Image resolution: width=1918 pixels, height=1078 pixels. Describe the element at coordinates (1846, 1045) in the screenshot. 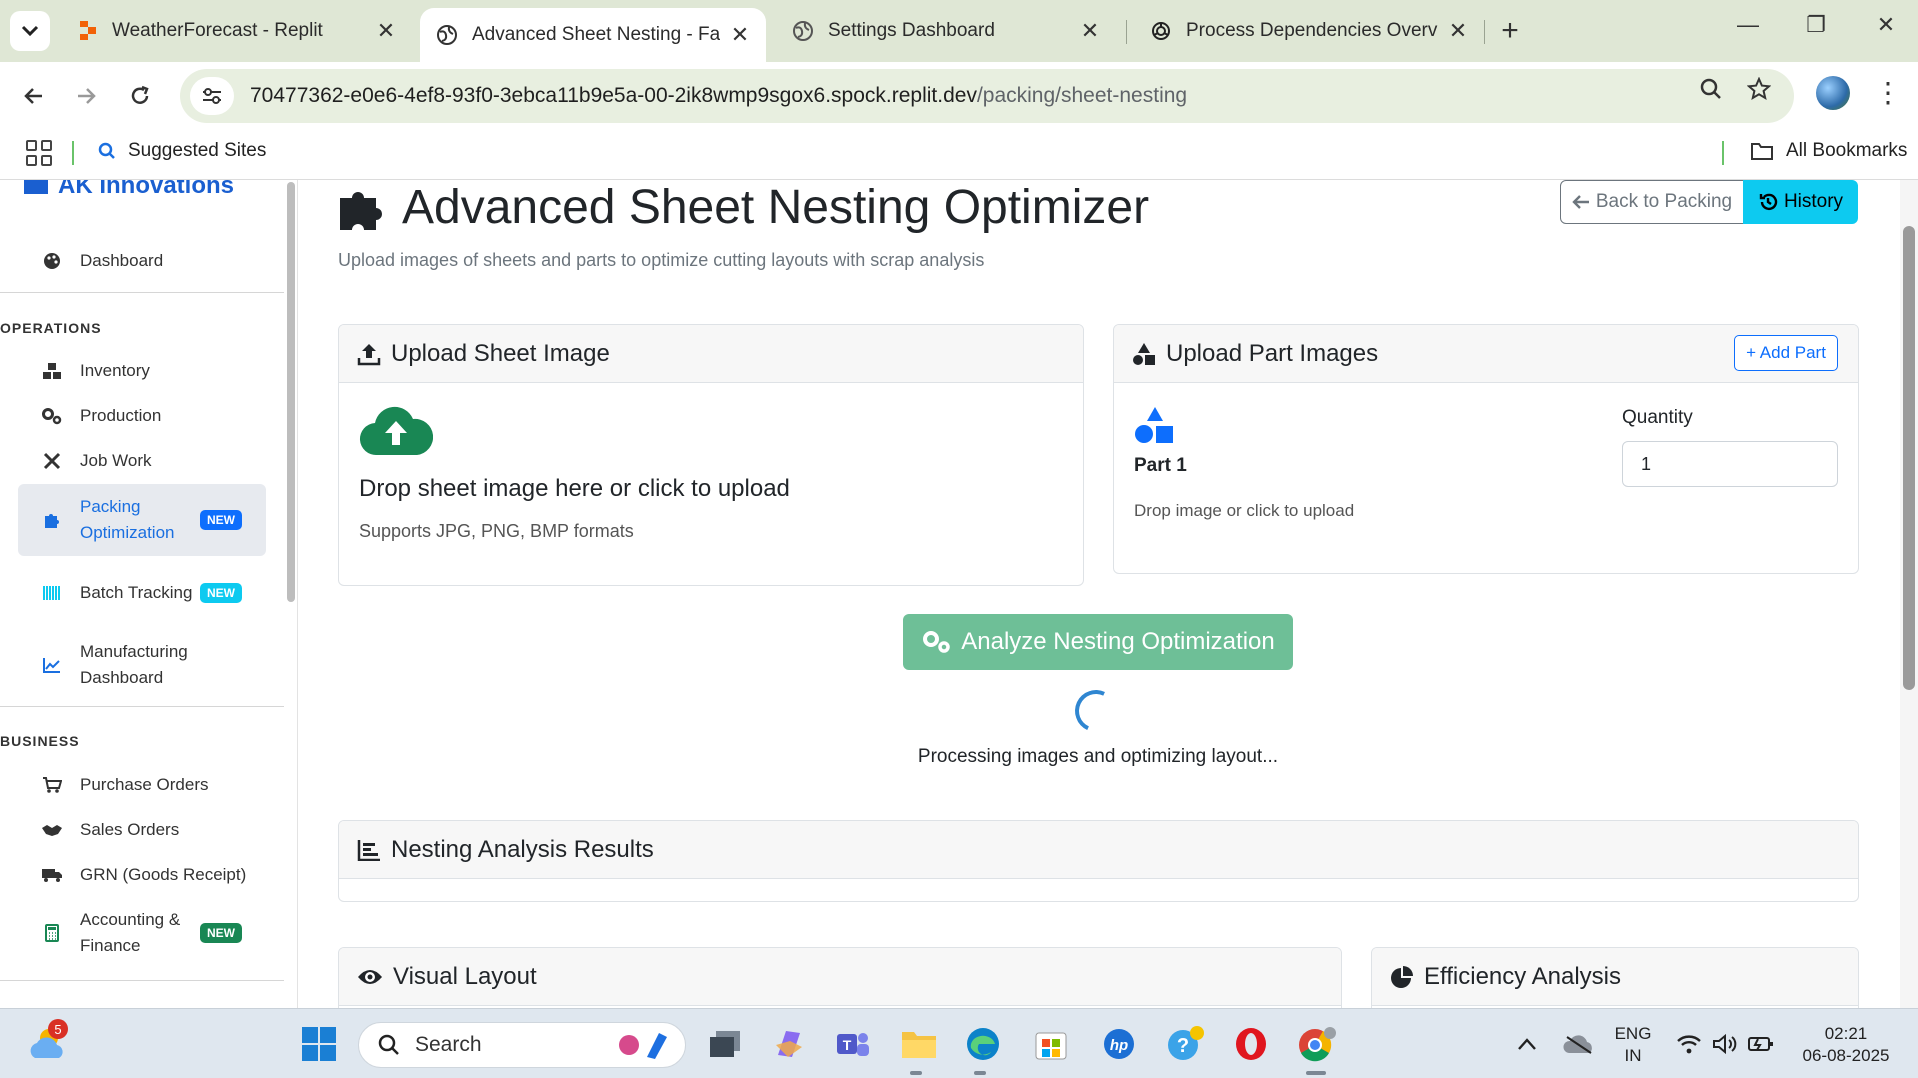

I see `clock: 02:21 06-08-2025` at that location.